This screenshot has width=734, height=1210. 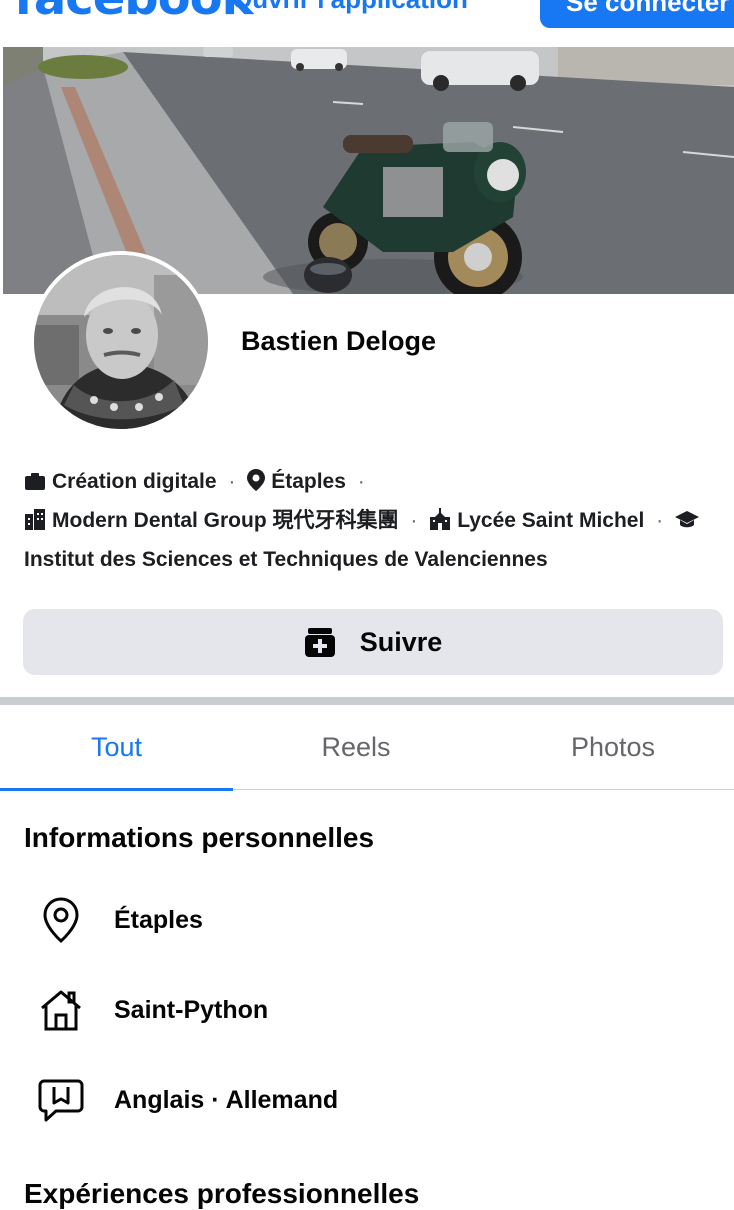 What do you see at coordinates (606, 747) in the screenshot?
I see `tab-photos: Photos` at bounding box center [606, 747].